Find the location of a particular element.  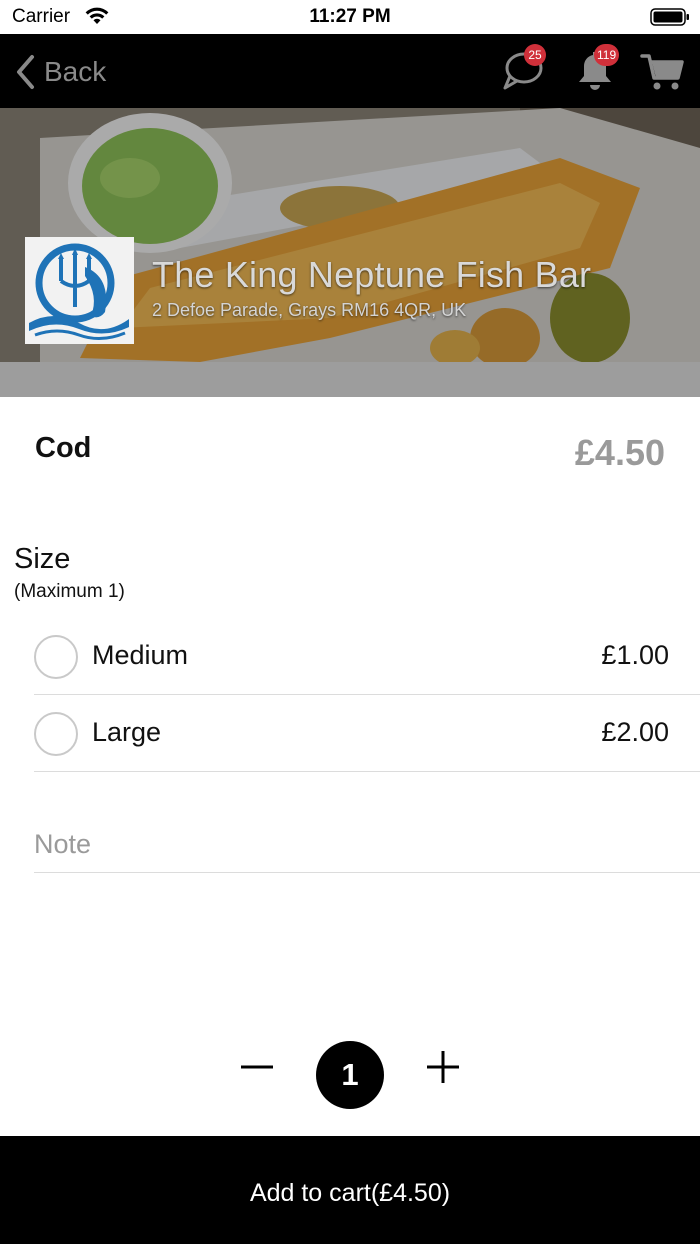

option-label: Large is located at coordinates (127, 732).